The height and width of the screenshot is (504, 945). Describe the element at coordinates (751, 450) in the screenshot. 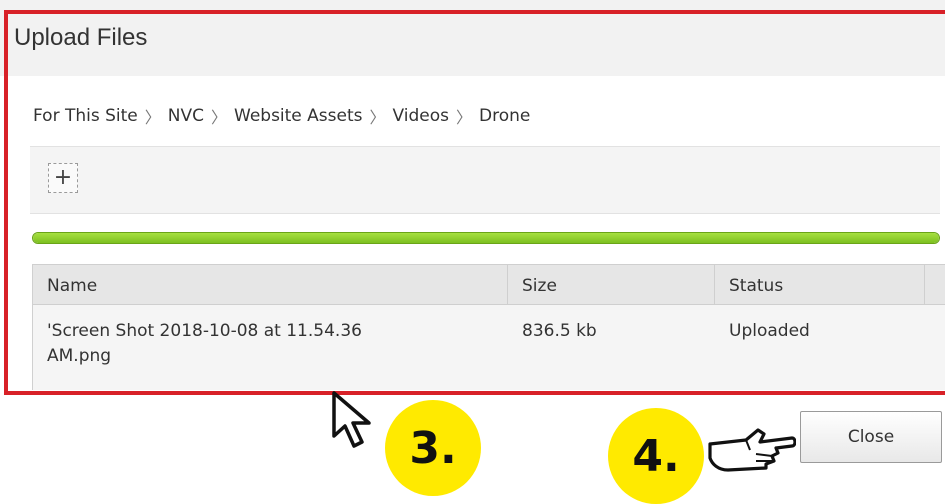

I see `pointing-hand-icon` at that location.